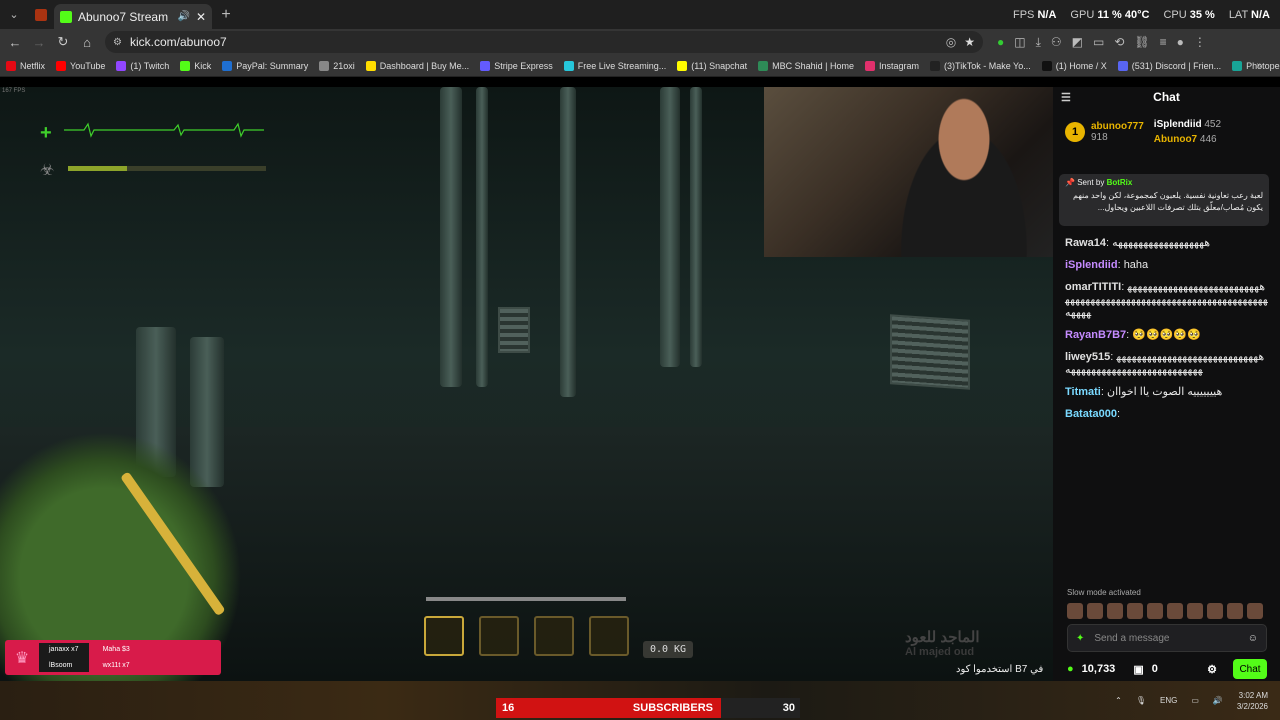  I want to click on bookmark-item: (1) Home / X, so click(1074, 65).